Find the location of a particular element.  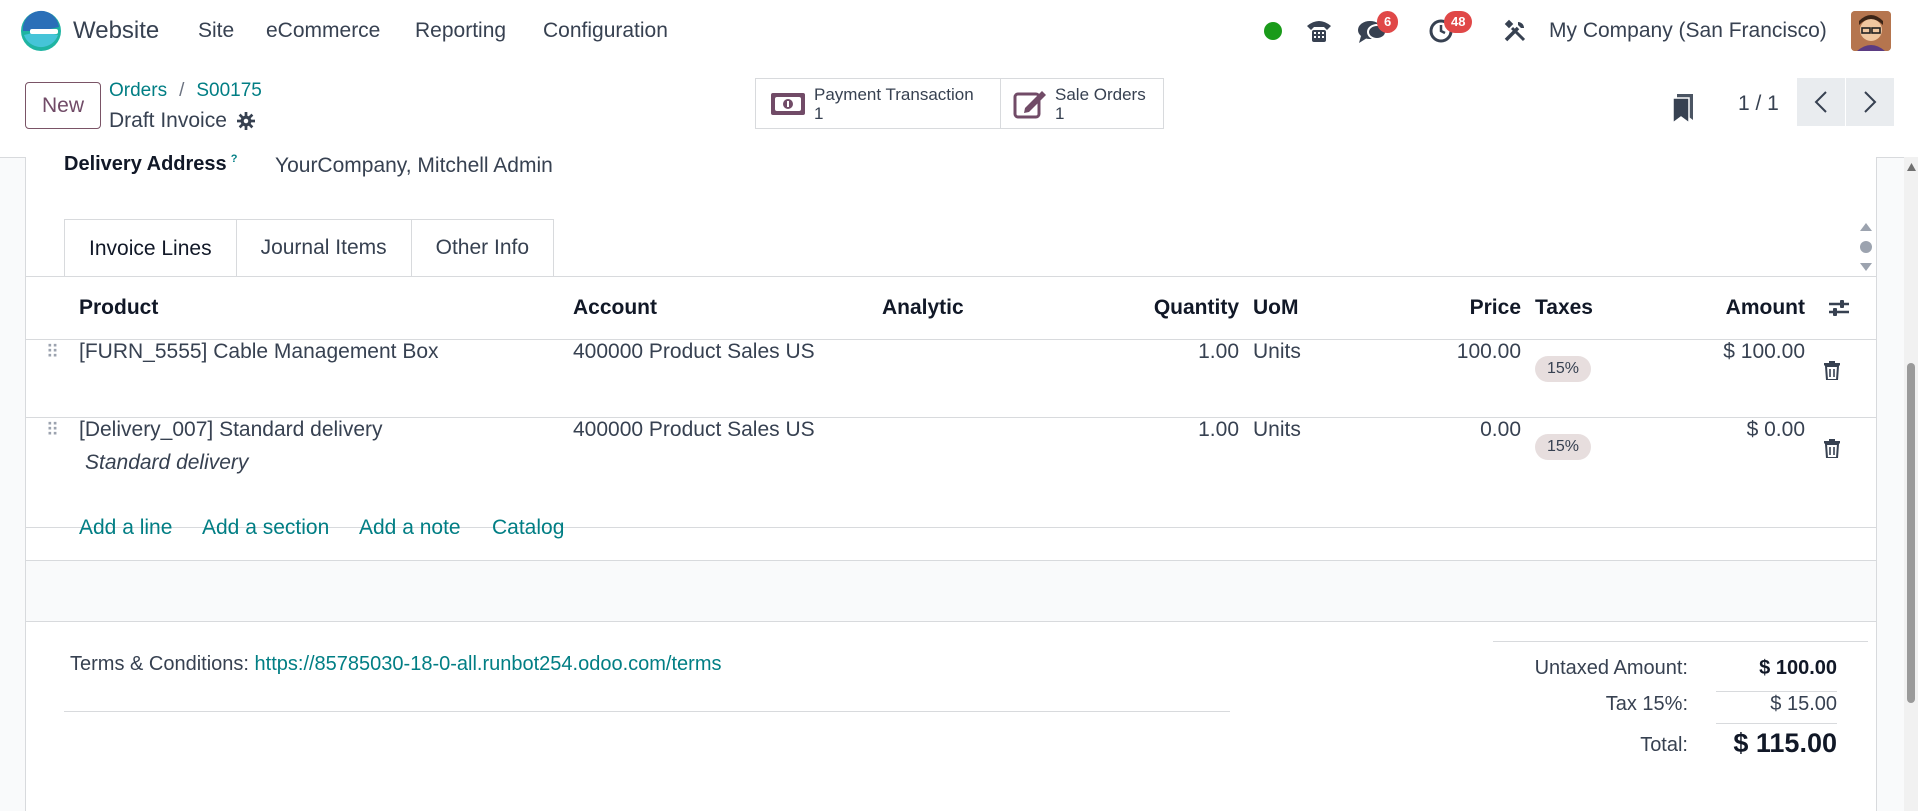

pager-next-button is located at coordinates (1870, 102).